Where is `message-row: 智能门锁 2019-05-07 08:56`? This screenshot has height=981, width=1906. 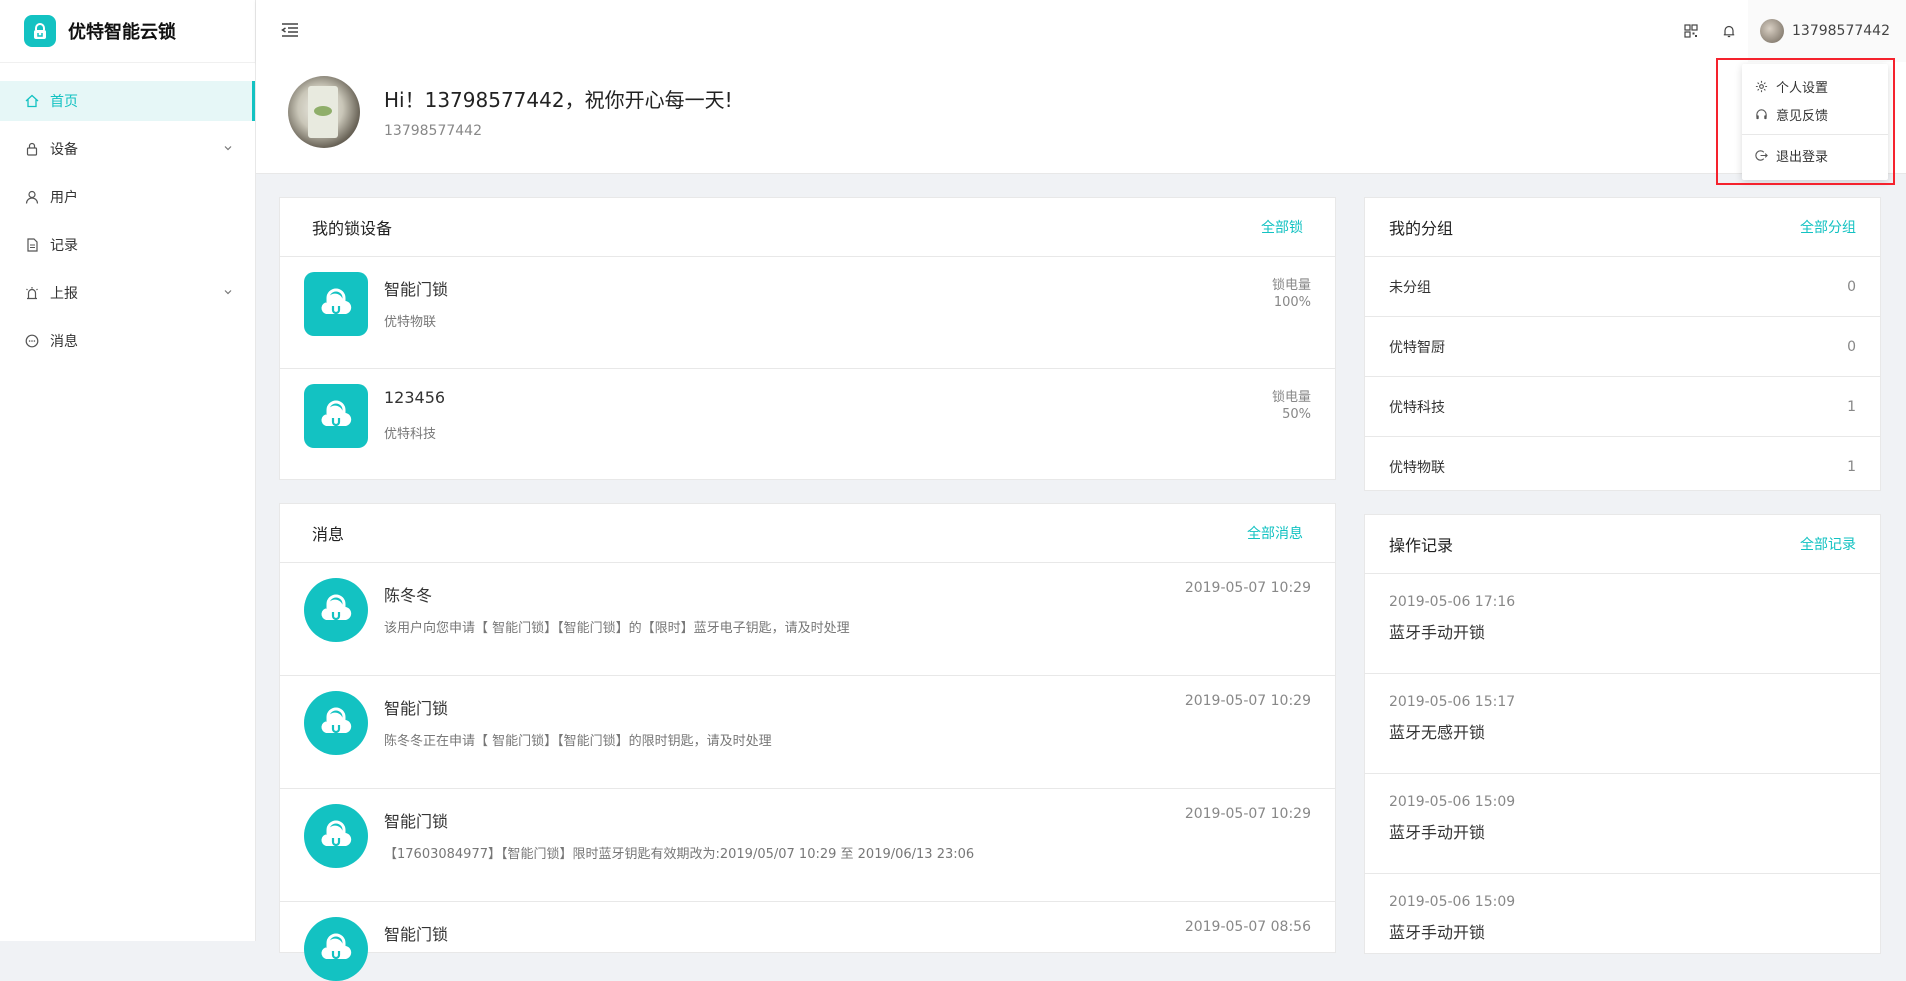
message-row: 智能门锁 2019-05-07 08:56 is located at coordinates (807, 941).